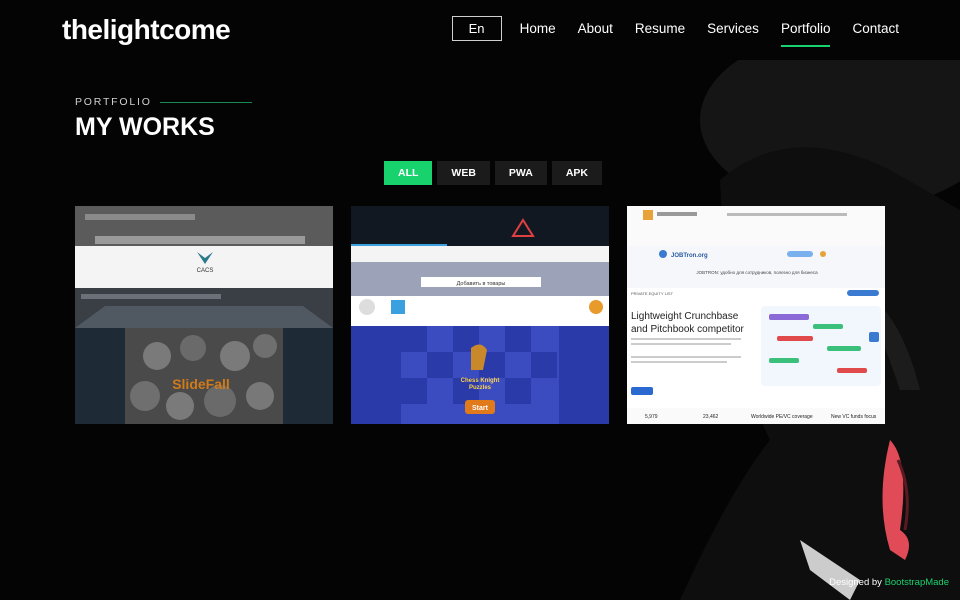  I want to click on nav-home: Home, so click(538, 28).